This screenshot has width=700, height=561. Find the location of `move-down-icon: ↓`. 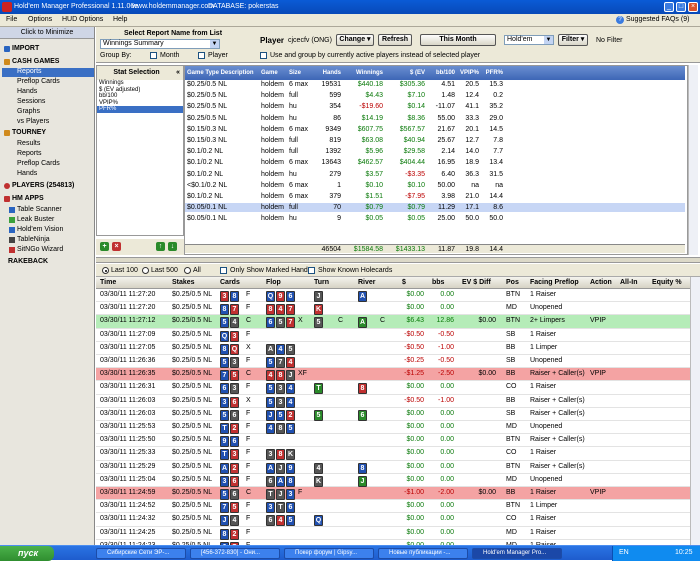

move-down-icon: ↓ is located at coordinates (172, 246).